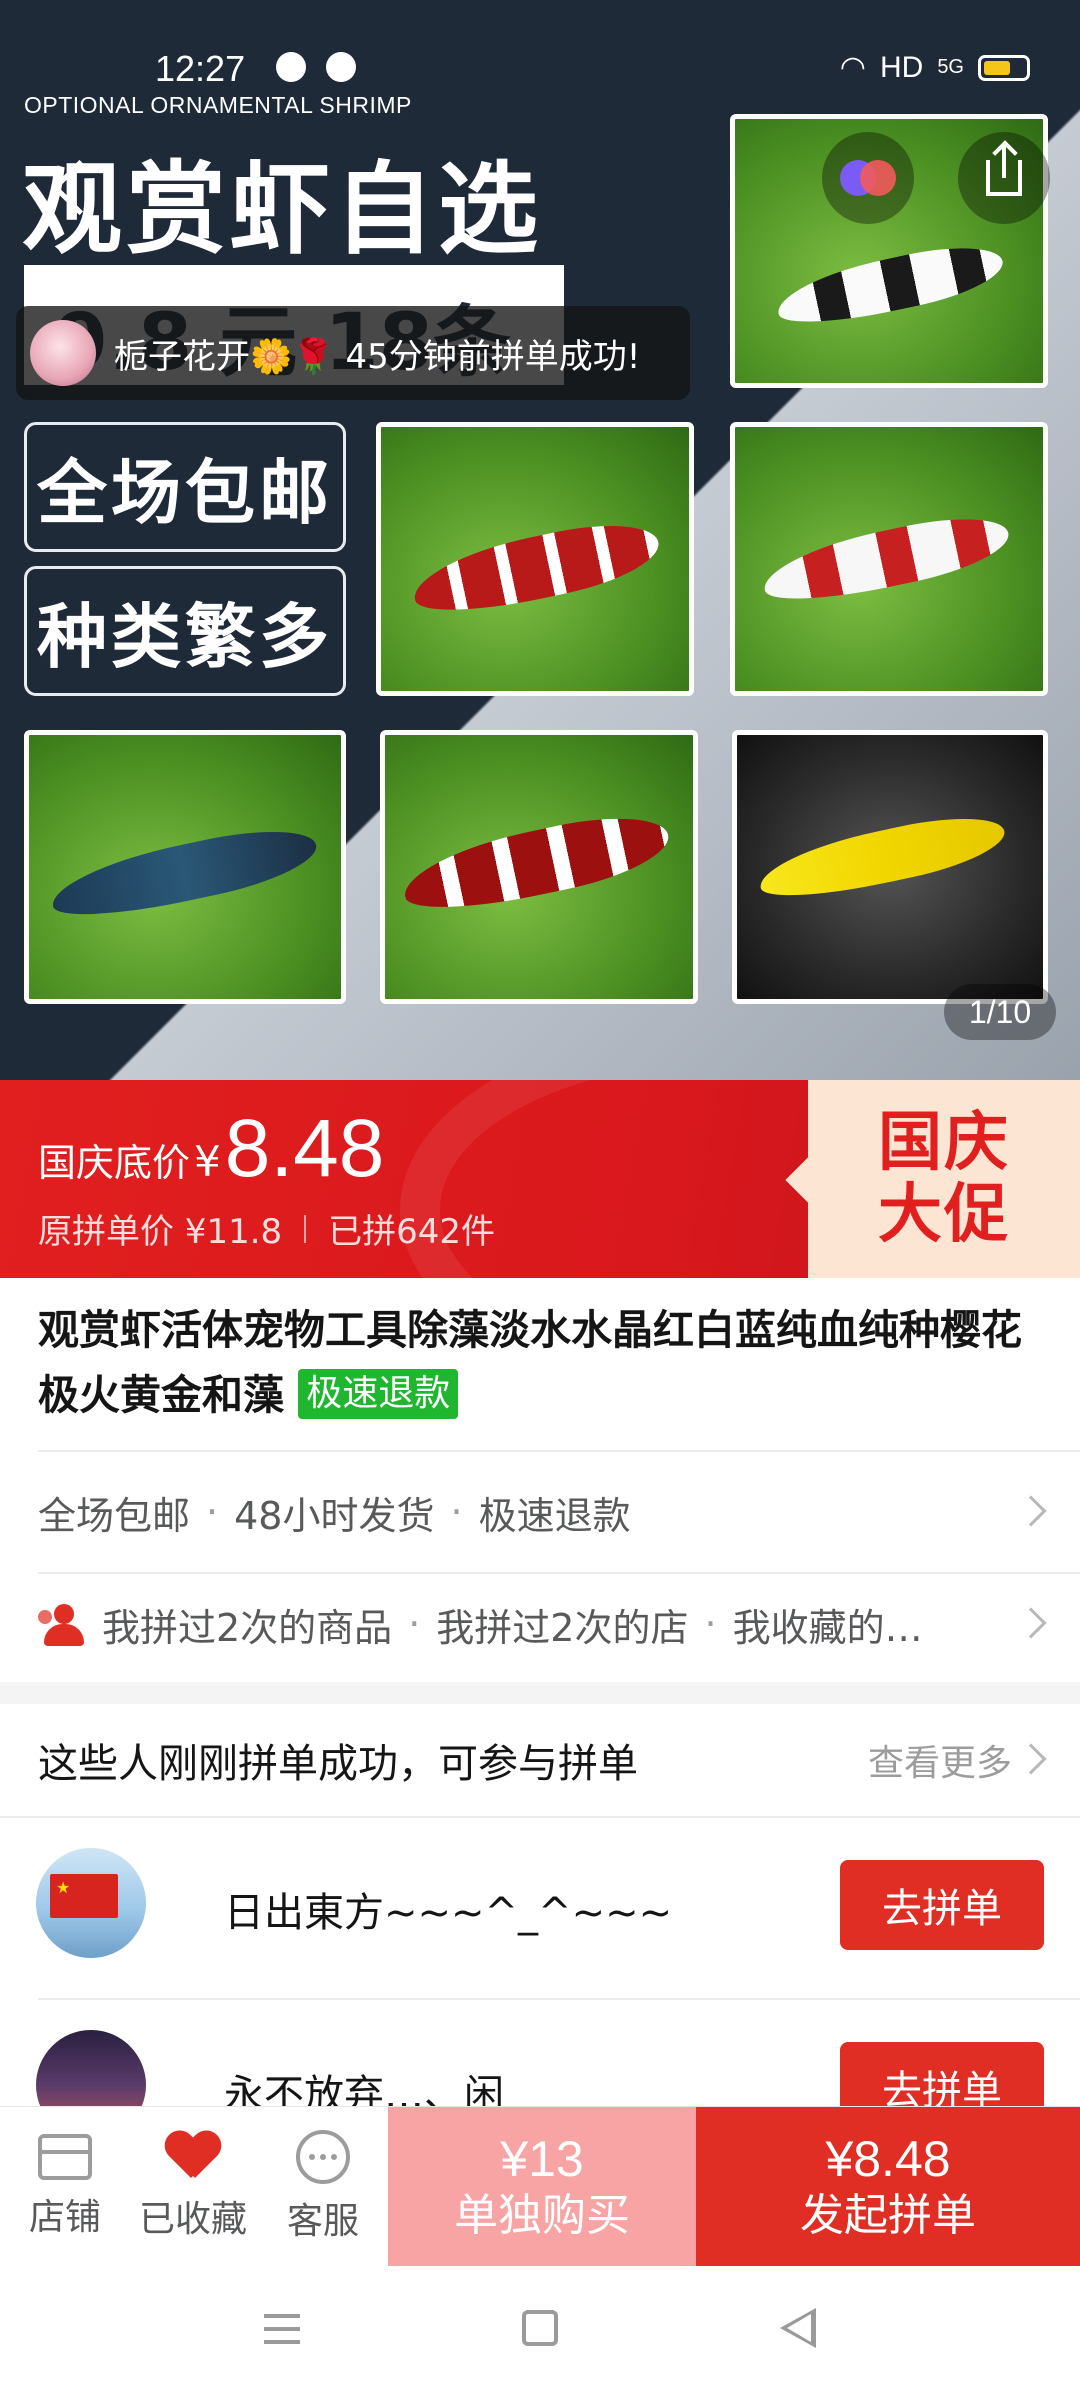 Image resolution: width=1080 pixels, height=2400 pixels. I want to click on hd-indicator: HD, so click(901, 67).